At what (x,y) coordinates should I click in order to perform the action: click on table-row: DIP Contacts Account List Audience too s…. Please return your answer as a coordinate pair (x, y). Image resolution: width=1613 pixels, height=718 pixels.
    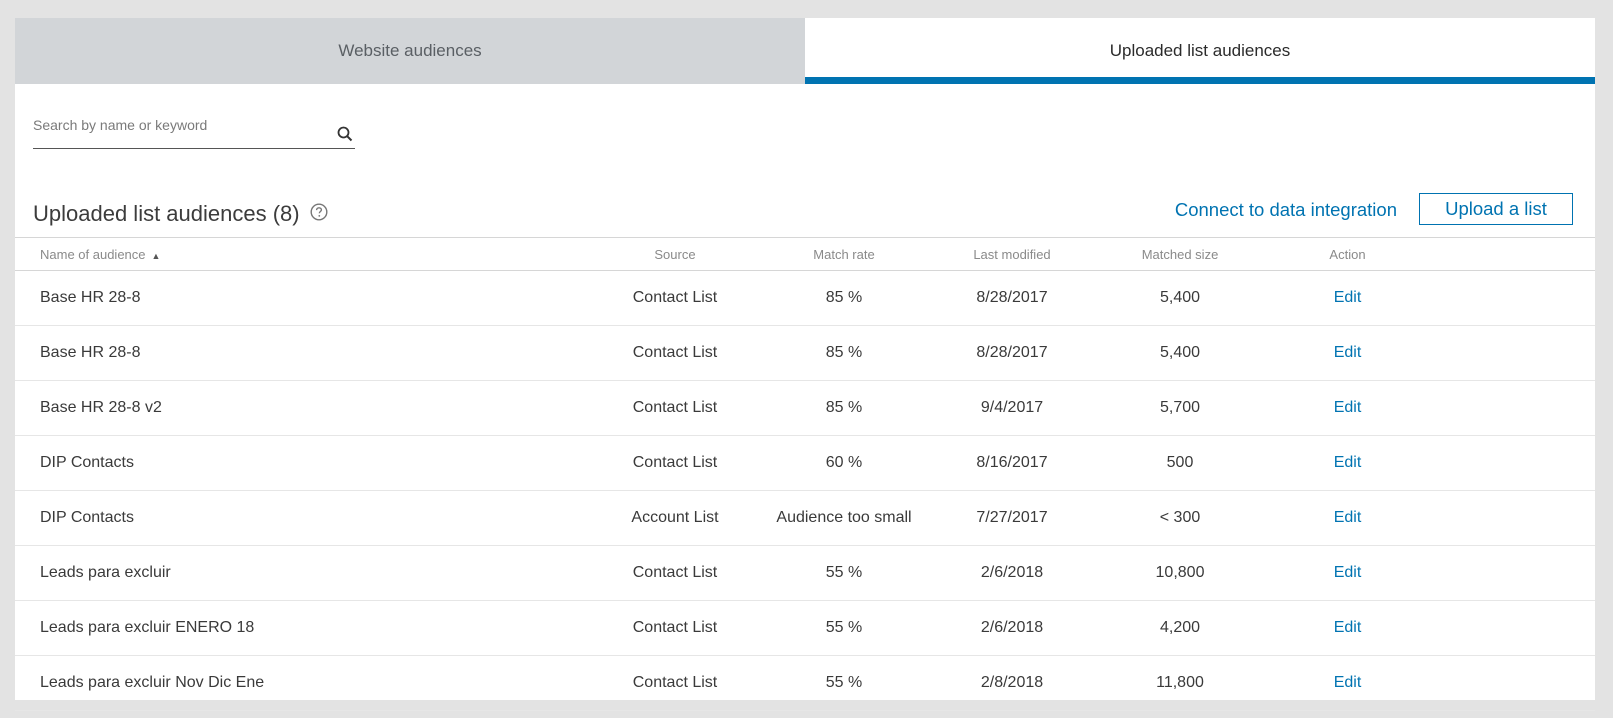
    Looking at the image, I should click on (805, 518).